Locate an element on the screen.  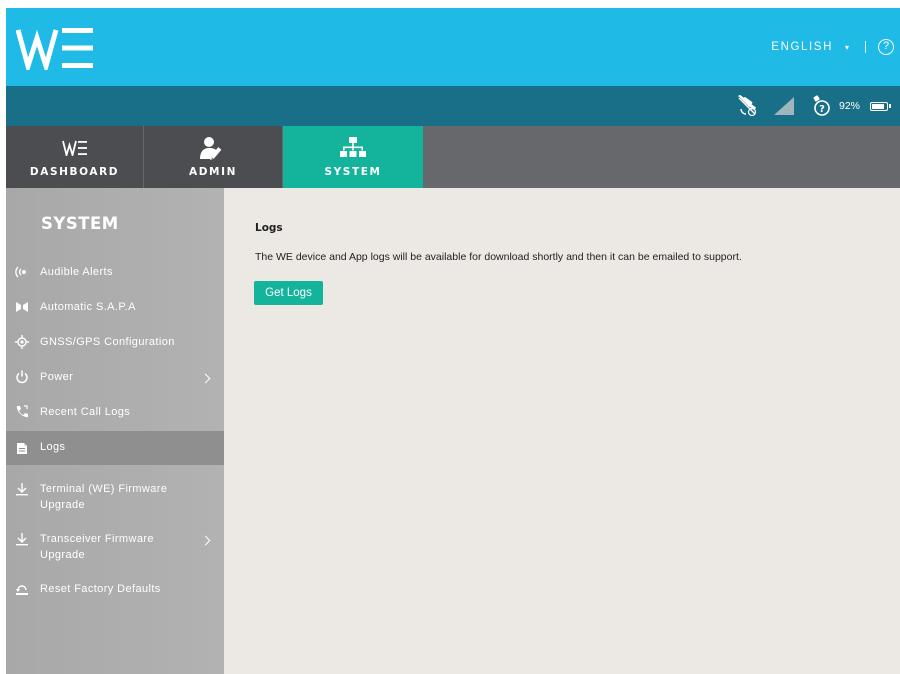
page-title: Logs is located at coordinates (269, 228).